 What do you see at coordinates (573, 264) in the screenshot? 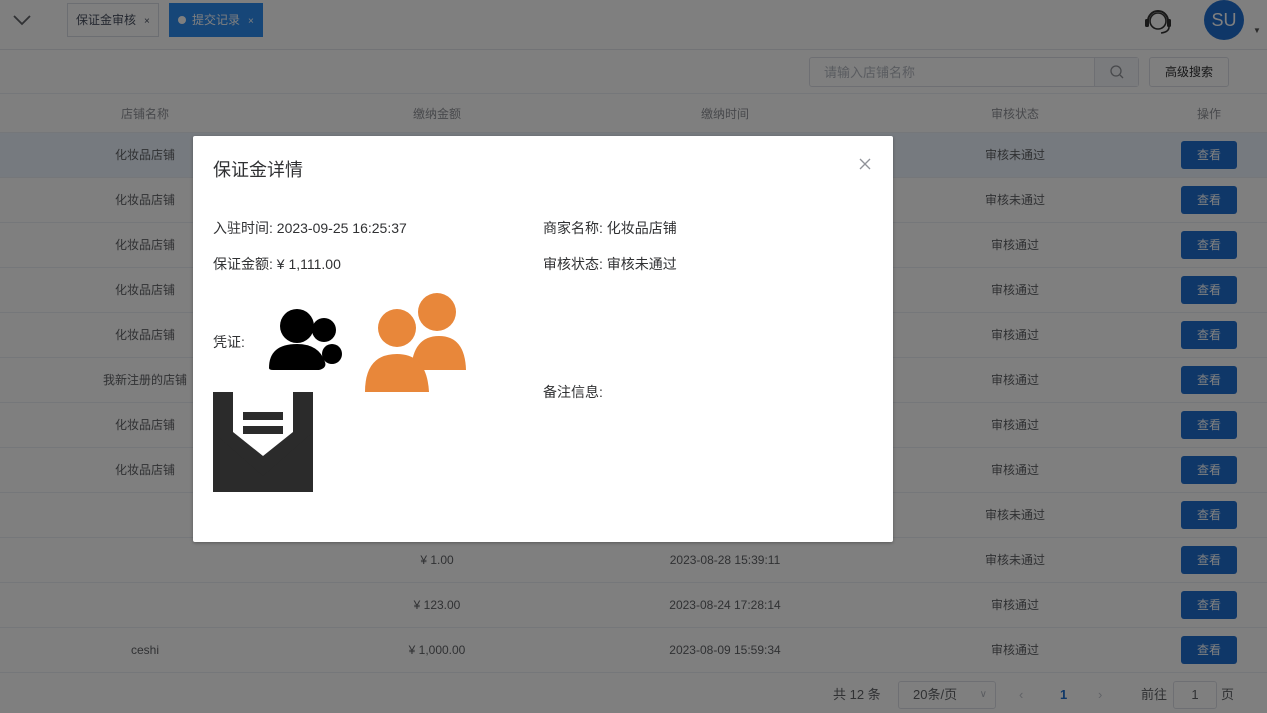
I see `status-label: 审核状态:` at bounding box center [573, 264].